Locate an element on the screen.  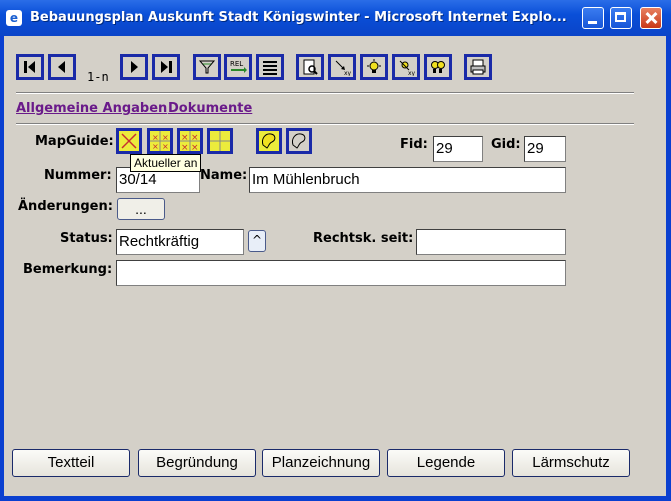
next-record-button is located at coordinates (134, 67).